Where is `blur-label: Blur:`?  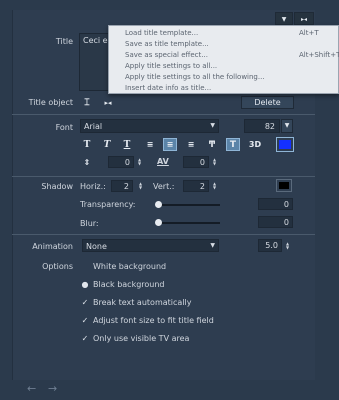
blur-label: Blur: is located at coordinates (89, 223).